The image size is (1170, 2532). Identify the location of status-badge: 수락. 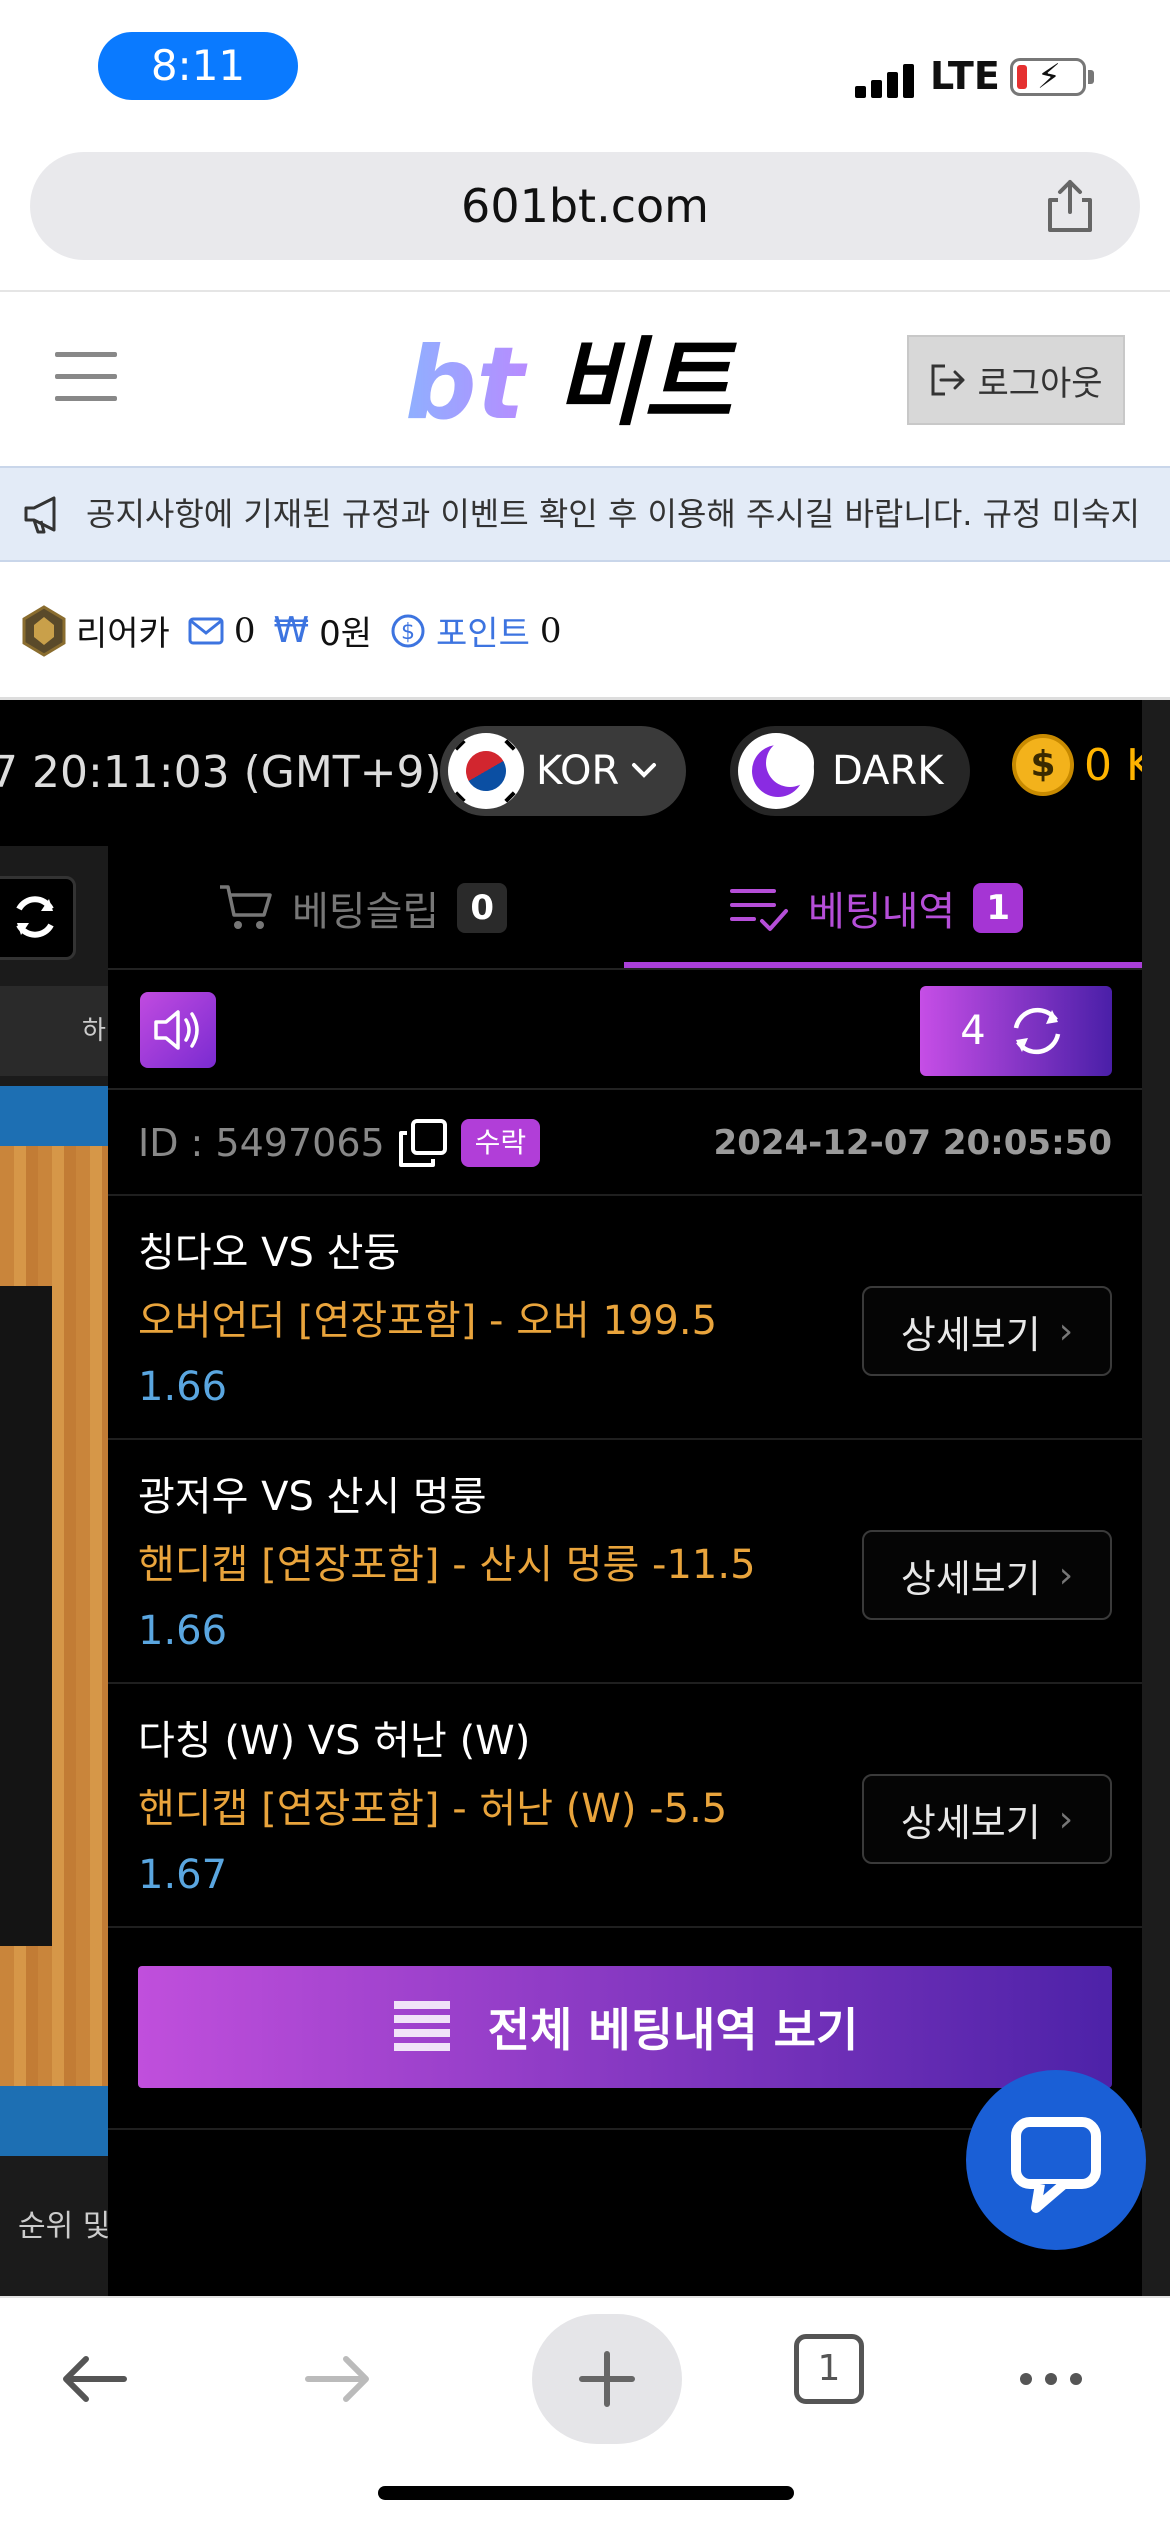
(500, 1143).